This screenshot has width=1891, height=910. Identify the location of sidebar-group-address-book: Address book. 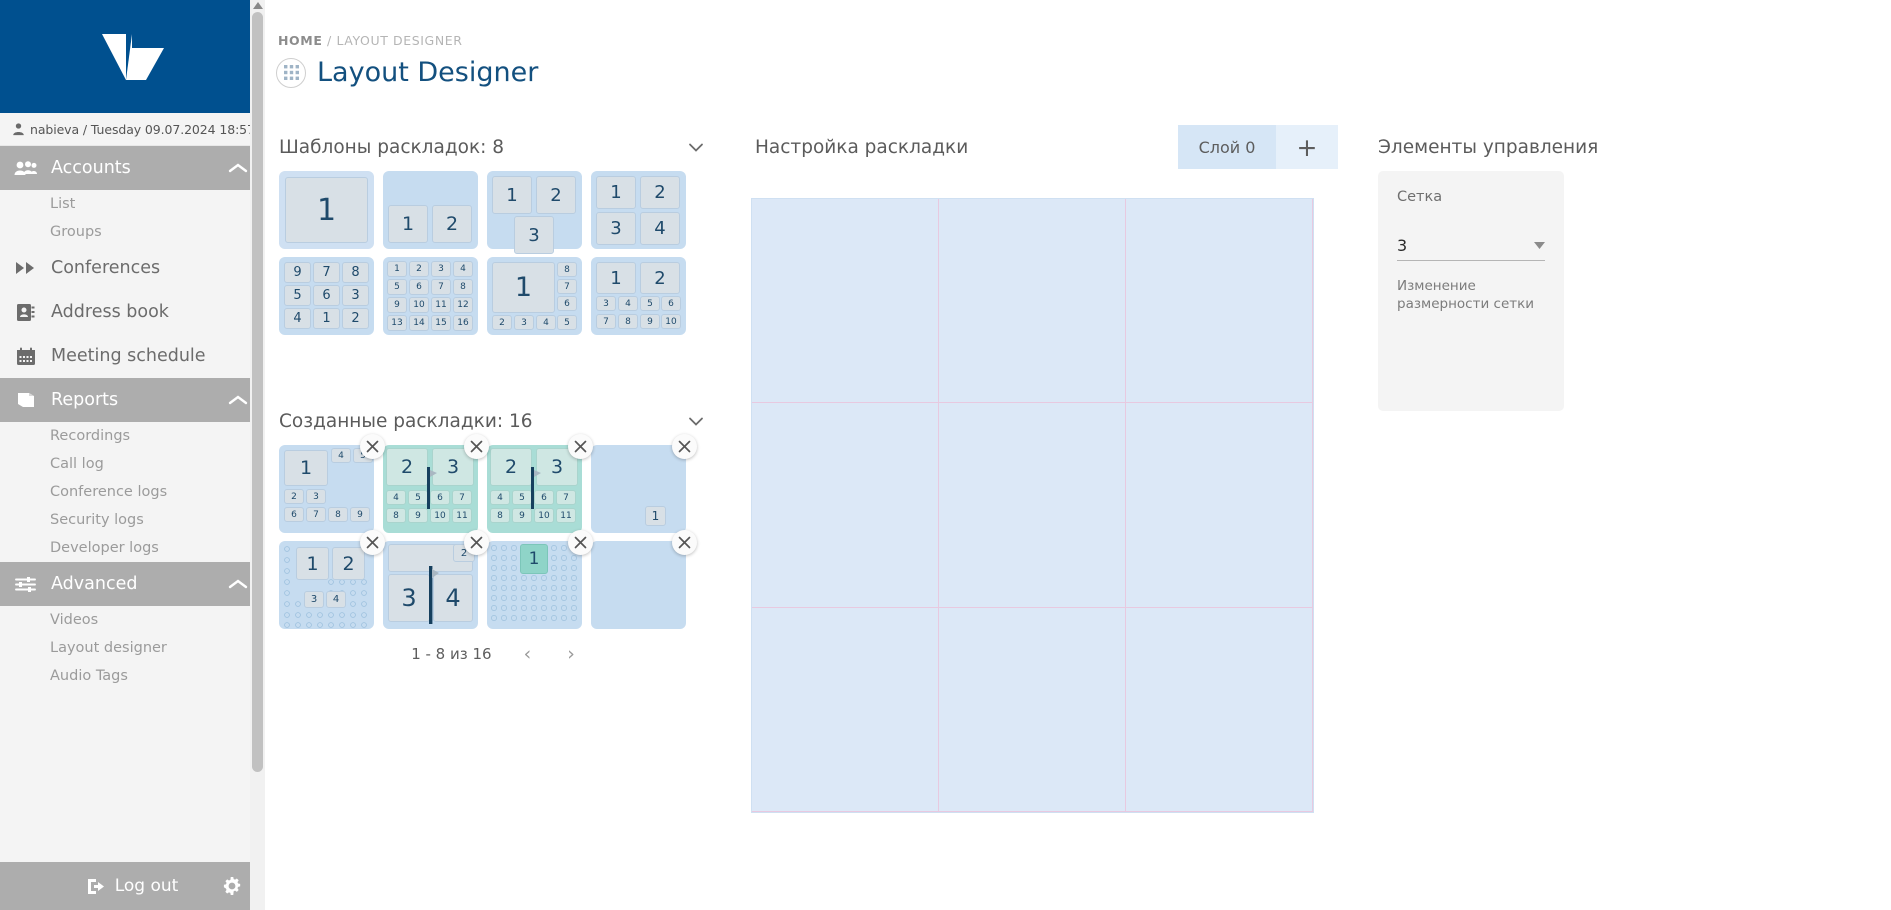
(132, 312).